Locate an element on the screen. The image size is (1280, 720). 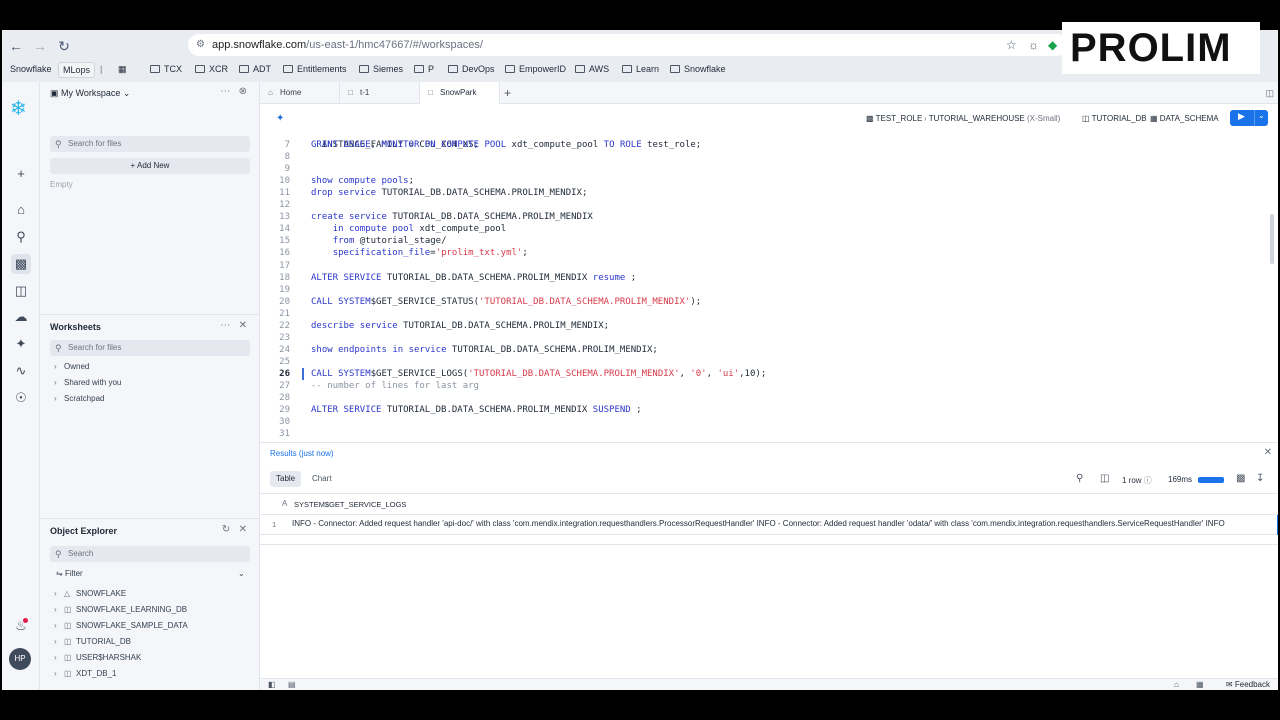
worksheets-scratchpad: › Scratchpad is located at coordinates (79, 398).